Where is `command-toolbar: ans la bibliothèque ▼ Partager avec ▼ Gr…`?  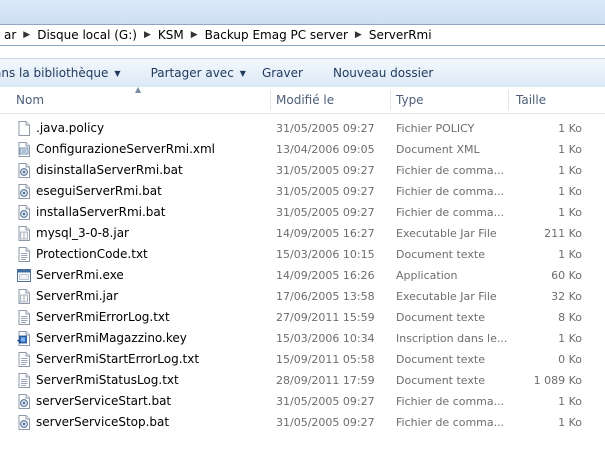 command-toolbar: ans la bibliothèque ▼ Partager avec ▼ Gr… is located at coordinates (302, 73).